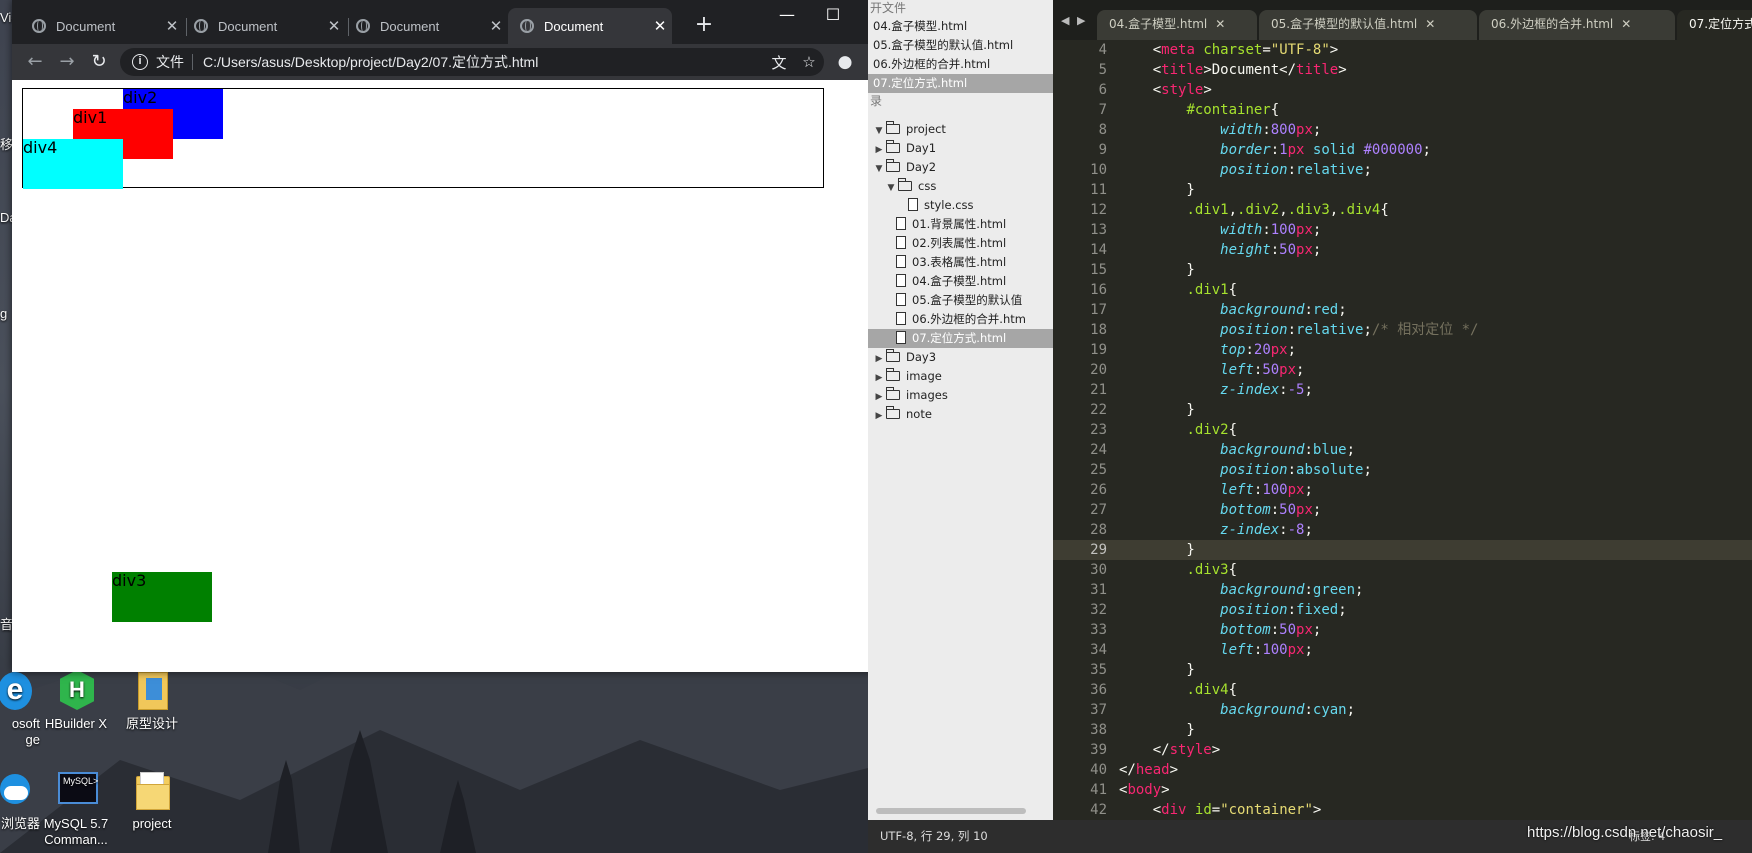 The width and height of the screenshot is (1752, 853). Describe the element at coordinates (704, 26) in the screenshot. I see `new-tab-button: +` at that location.